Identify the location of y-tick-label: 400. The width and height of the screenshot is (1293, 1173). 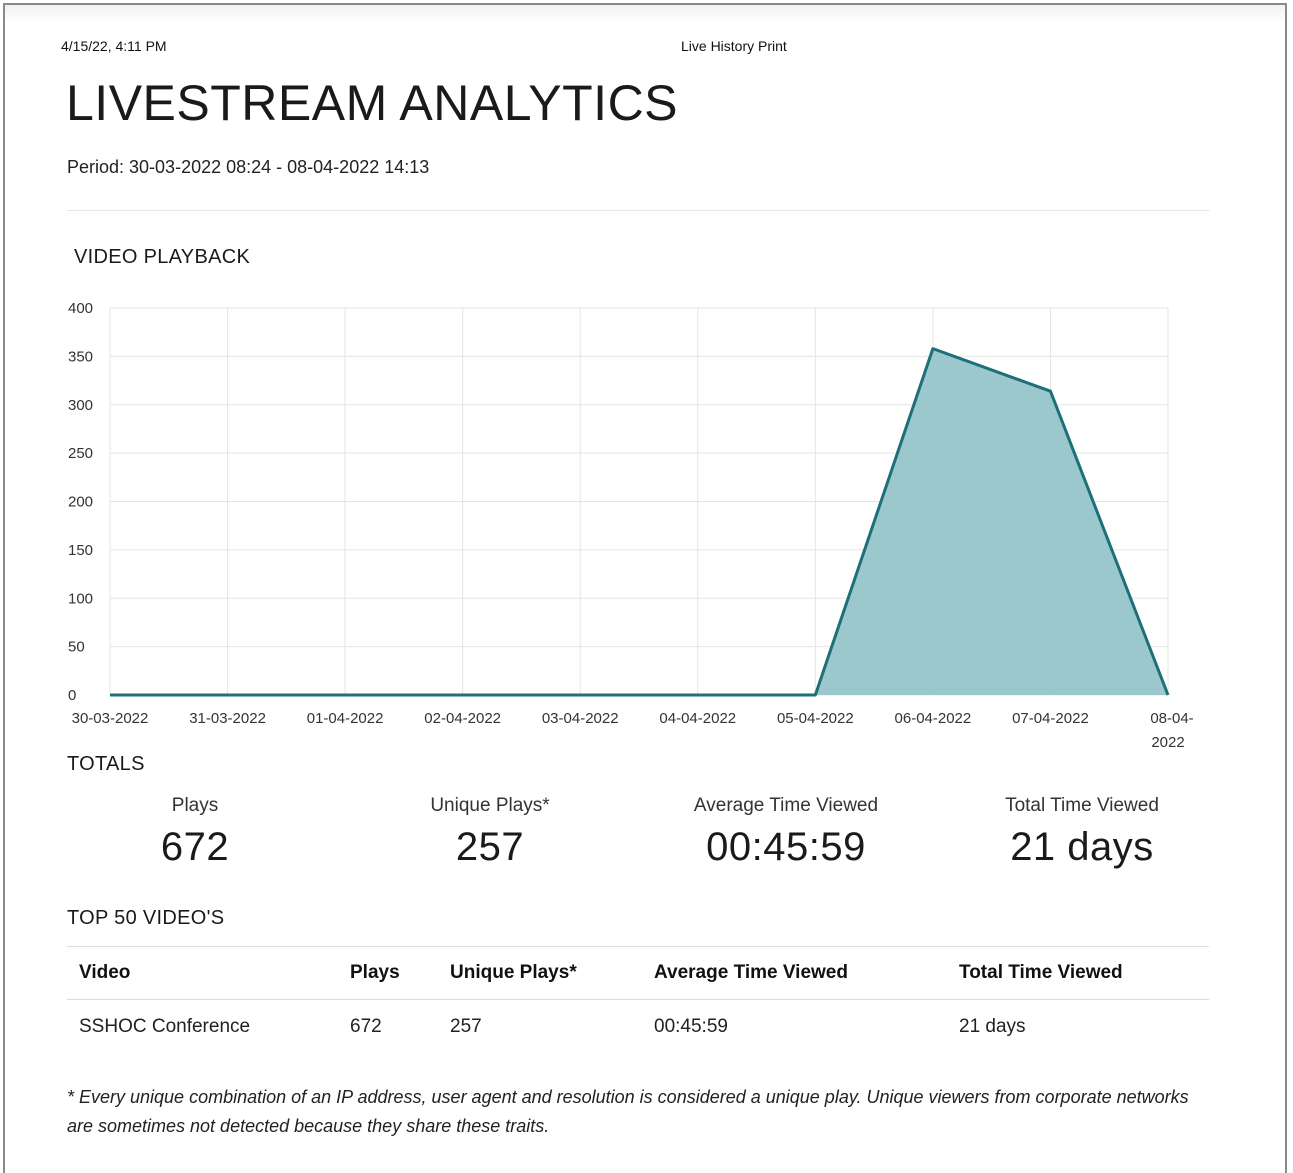
(80, 308).